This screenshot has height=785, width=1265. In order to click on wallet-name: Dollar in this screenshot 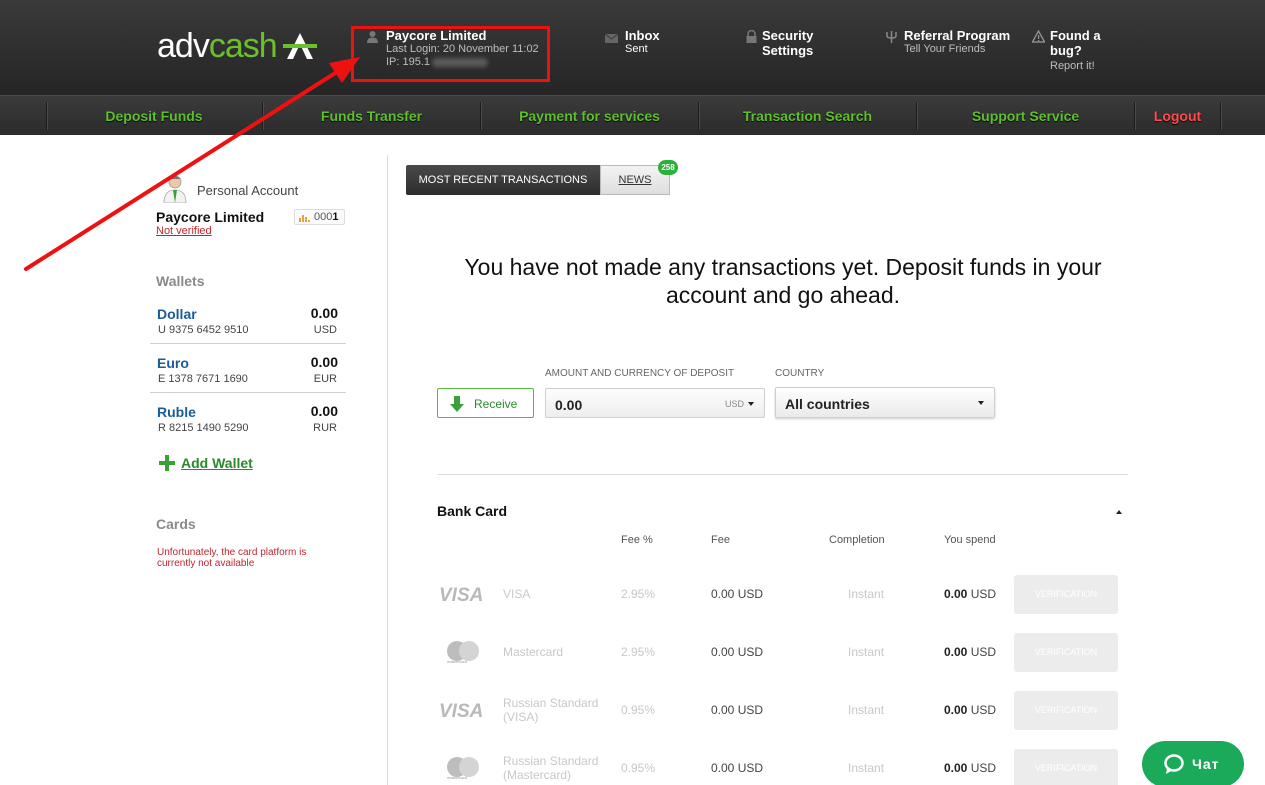, I will do `click(177, 314)`.